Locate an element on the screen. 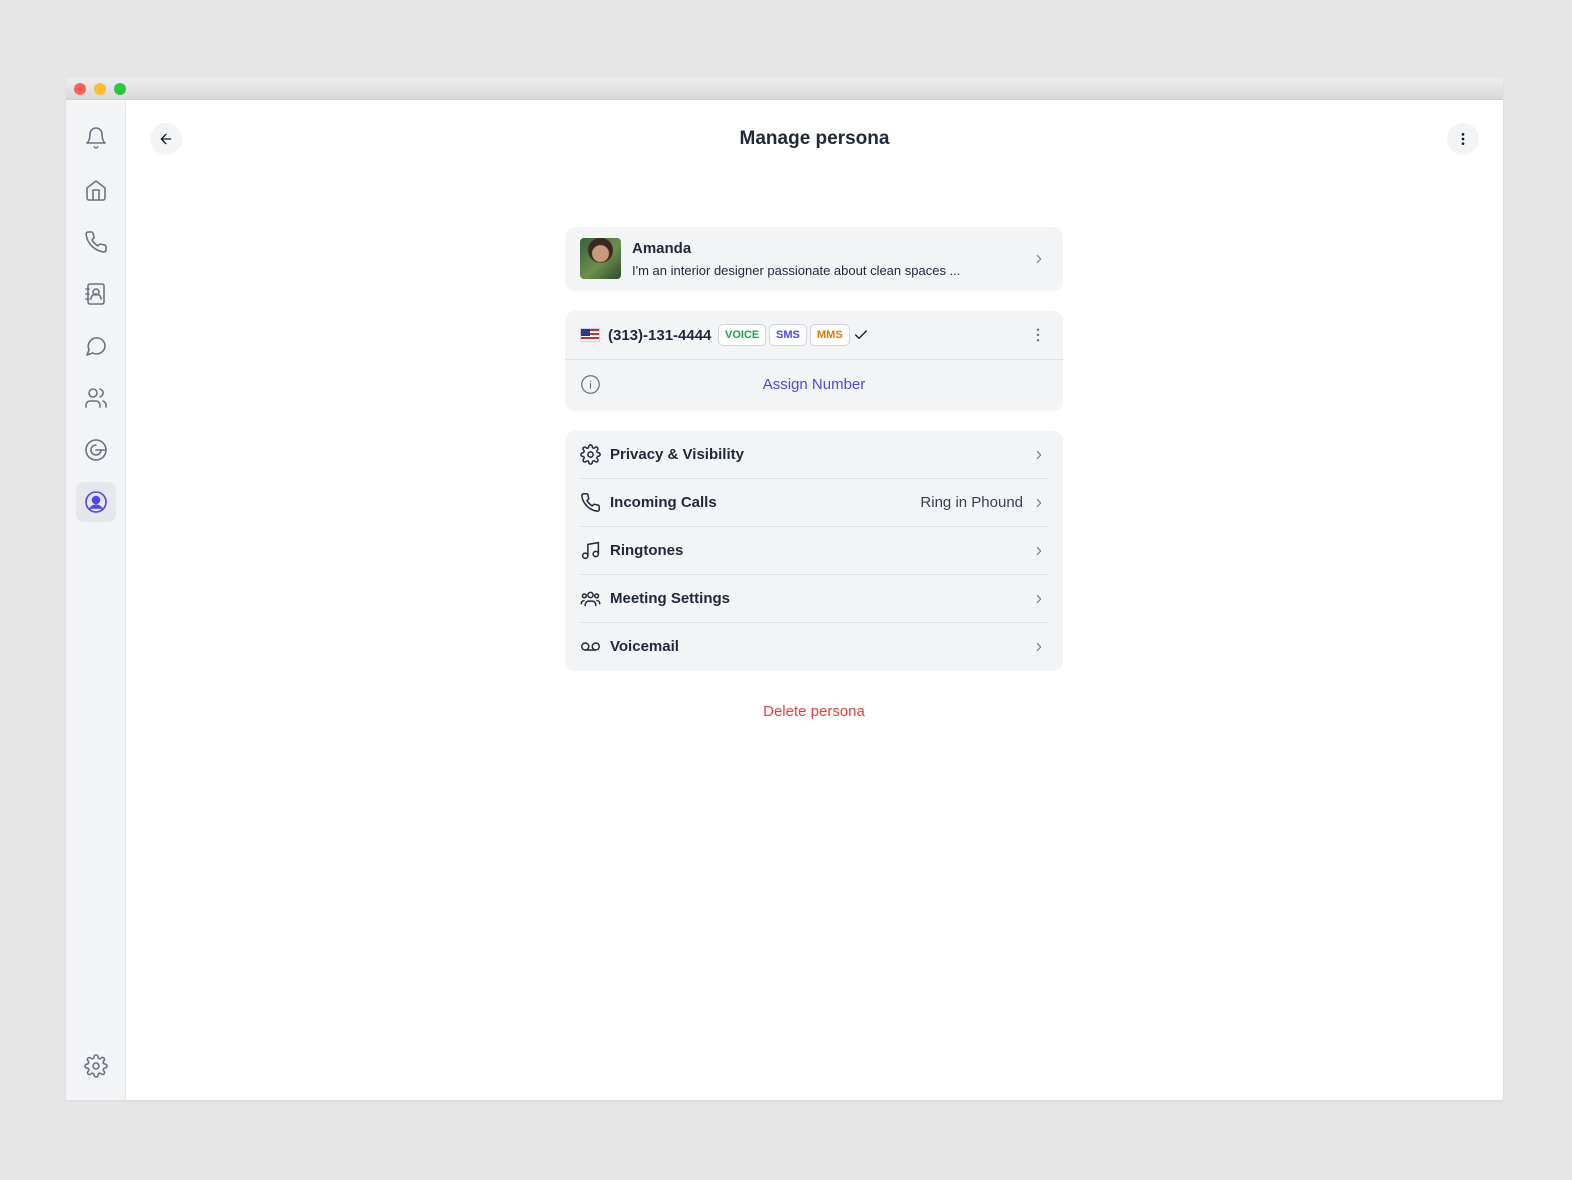 This screenshot has width=1572, height=1180. zoom-window-button is located at coordinates (120, 89).